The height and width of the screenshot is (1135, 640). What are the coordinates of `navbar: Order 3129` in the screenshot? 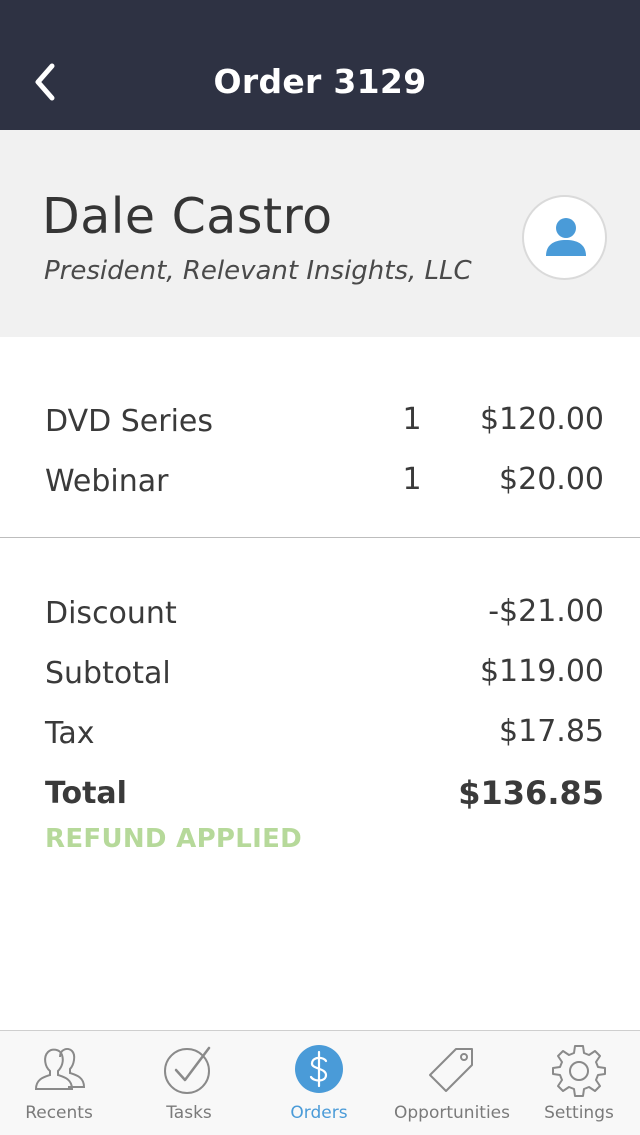 It's located at (320, 65).